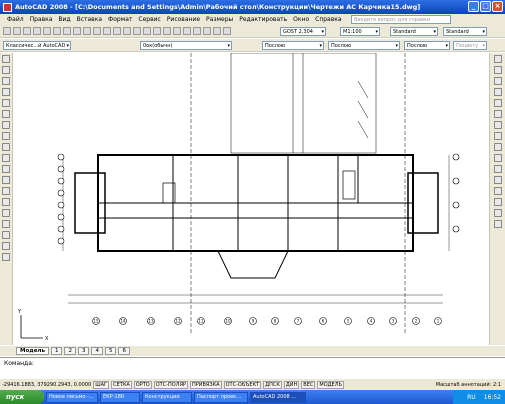 The height and width of the screenshot is (404, 505). Describe the element at coordinates (360, 31) in the screenshot. I see `dim-style-select: M1:100` at that location.